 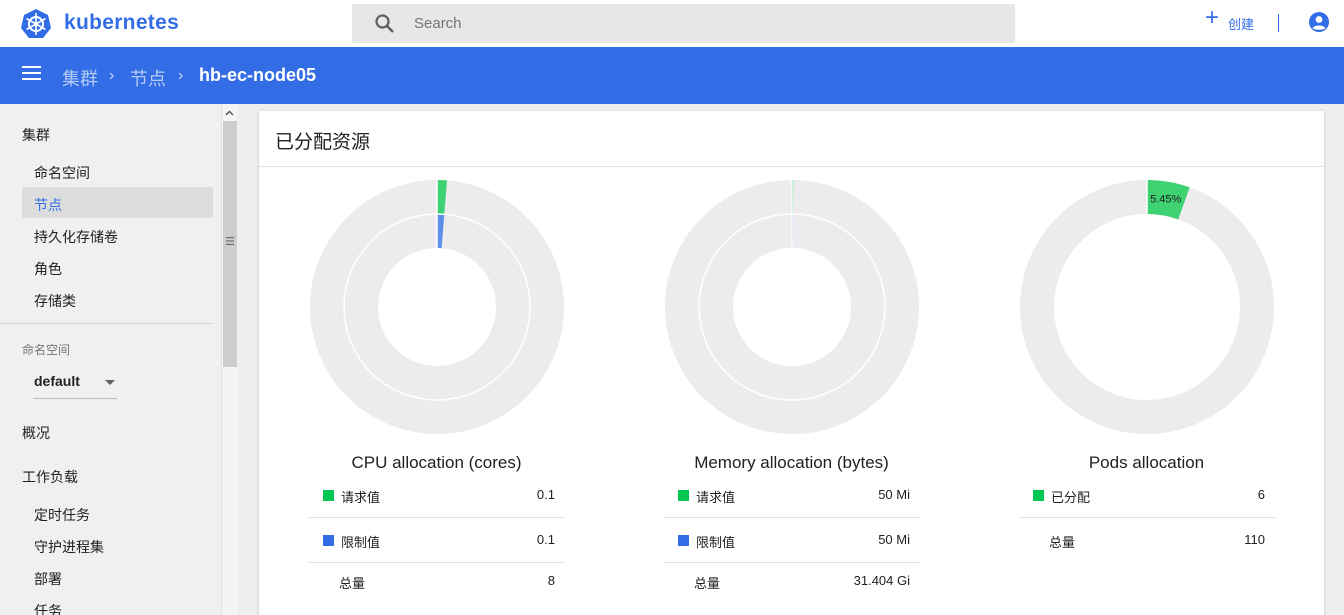 What do you see at coordinates (76, 237) in the screenshot?
I see `sidebar-item-persistent-volumes: 持久化存储卷` at bounding box center [76, 237].